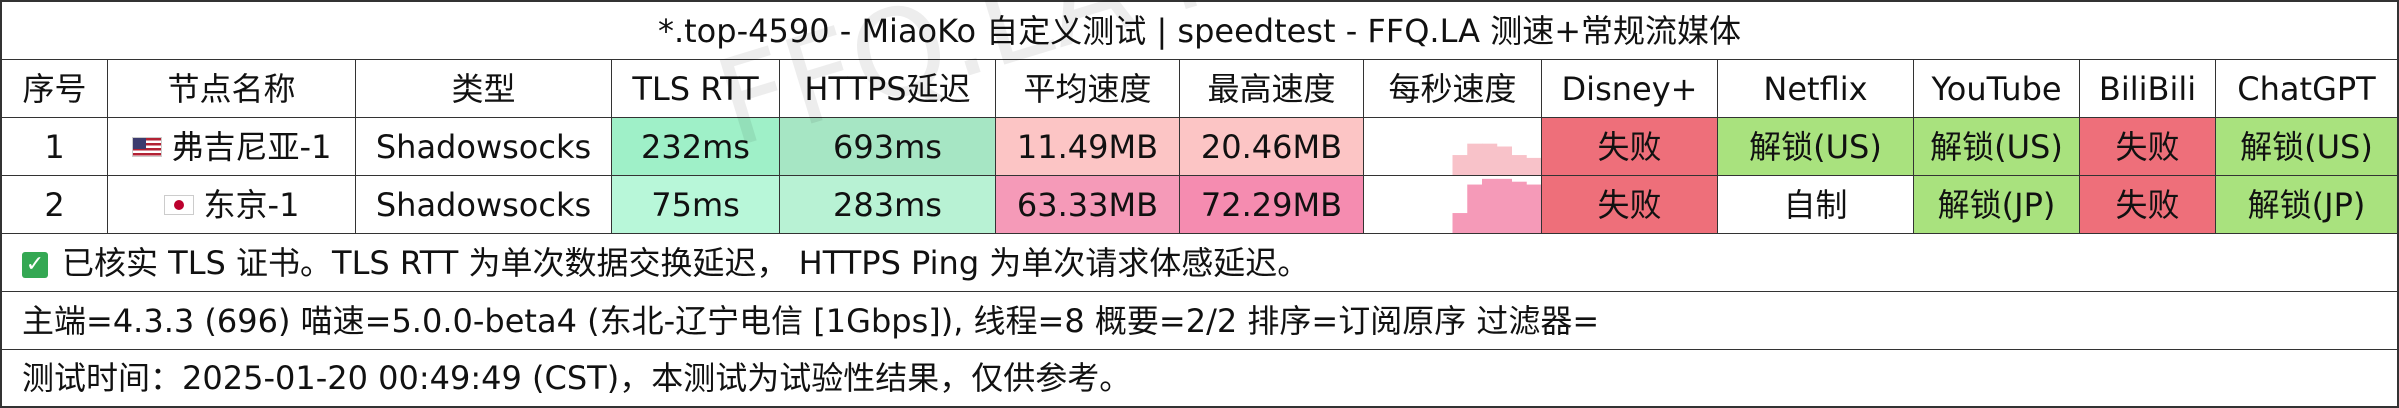  What do you see at coordinates (232, 88) in the screenshot?
I see `header-node-name: 节点名称` at bounding box center [232, 88].